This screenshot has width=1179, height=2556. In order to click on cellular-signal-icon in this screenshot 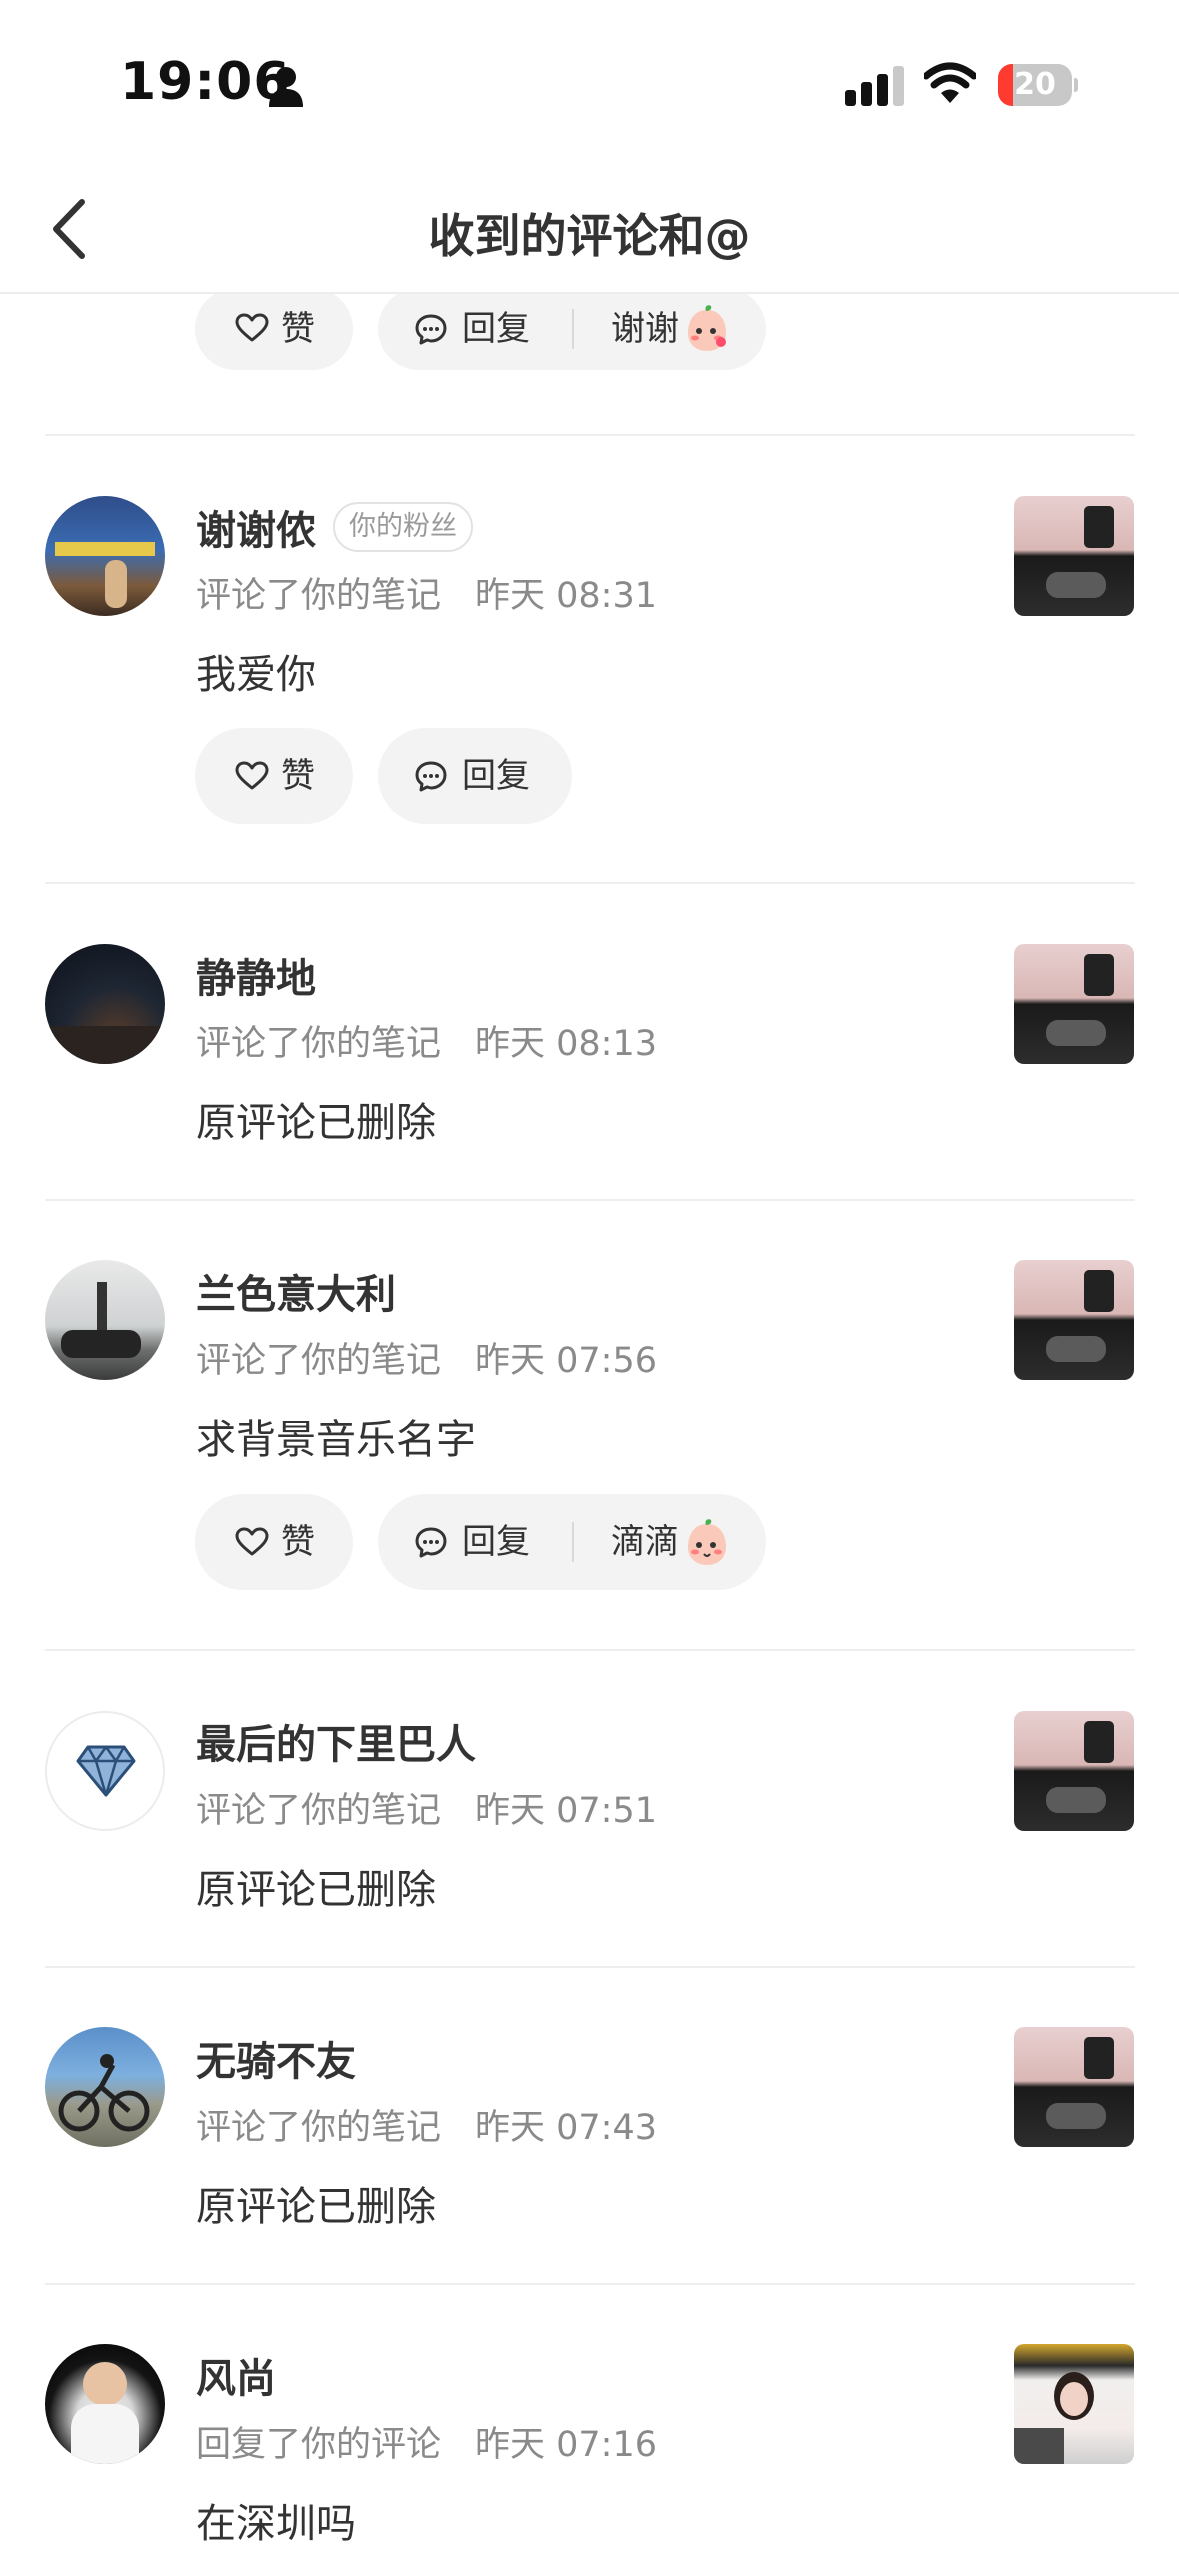, I will do `click(874, 86)`.